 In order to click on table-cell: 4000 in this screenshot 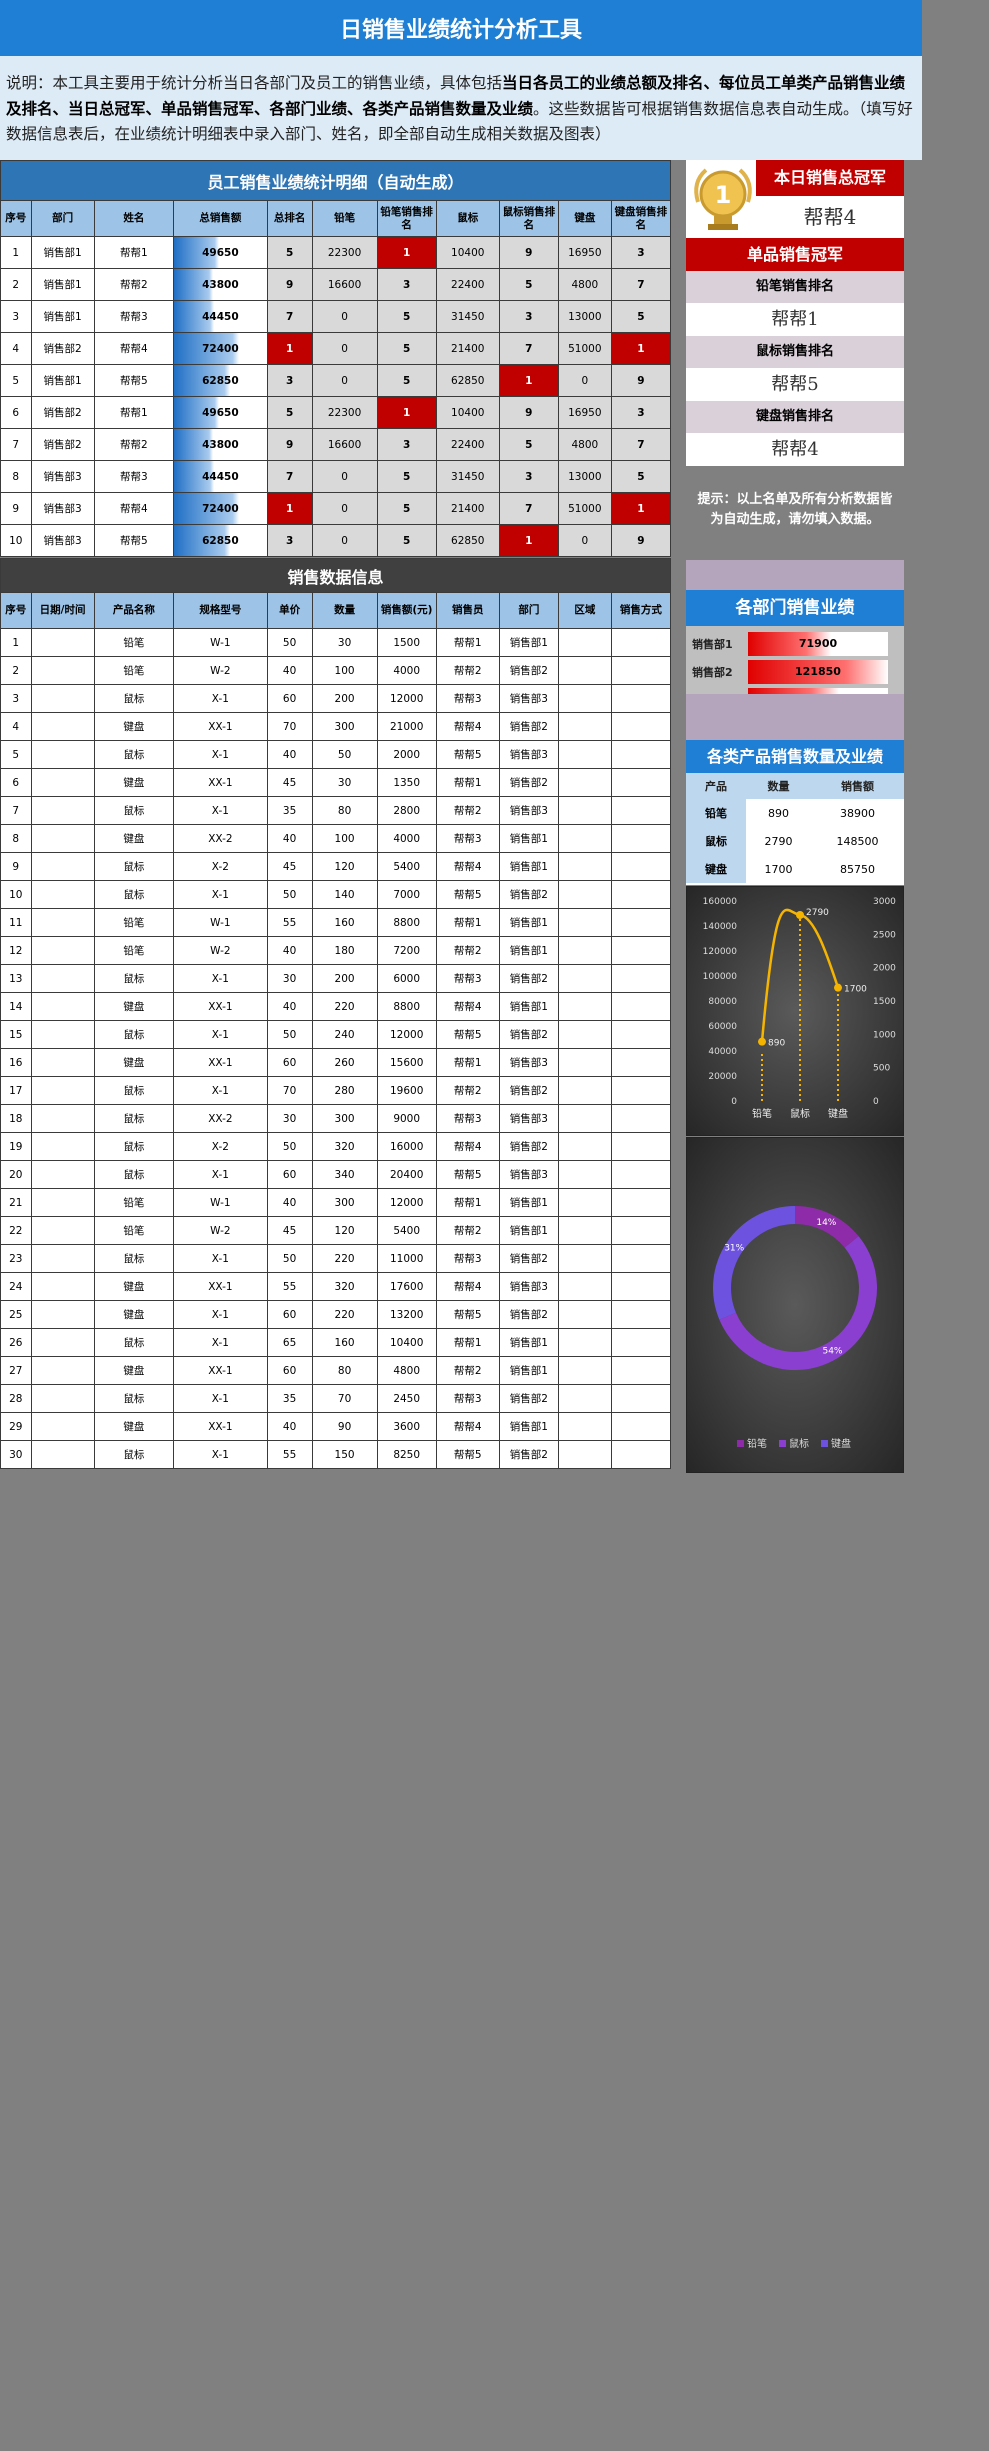, I will do `click(406, 670)`.